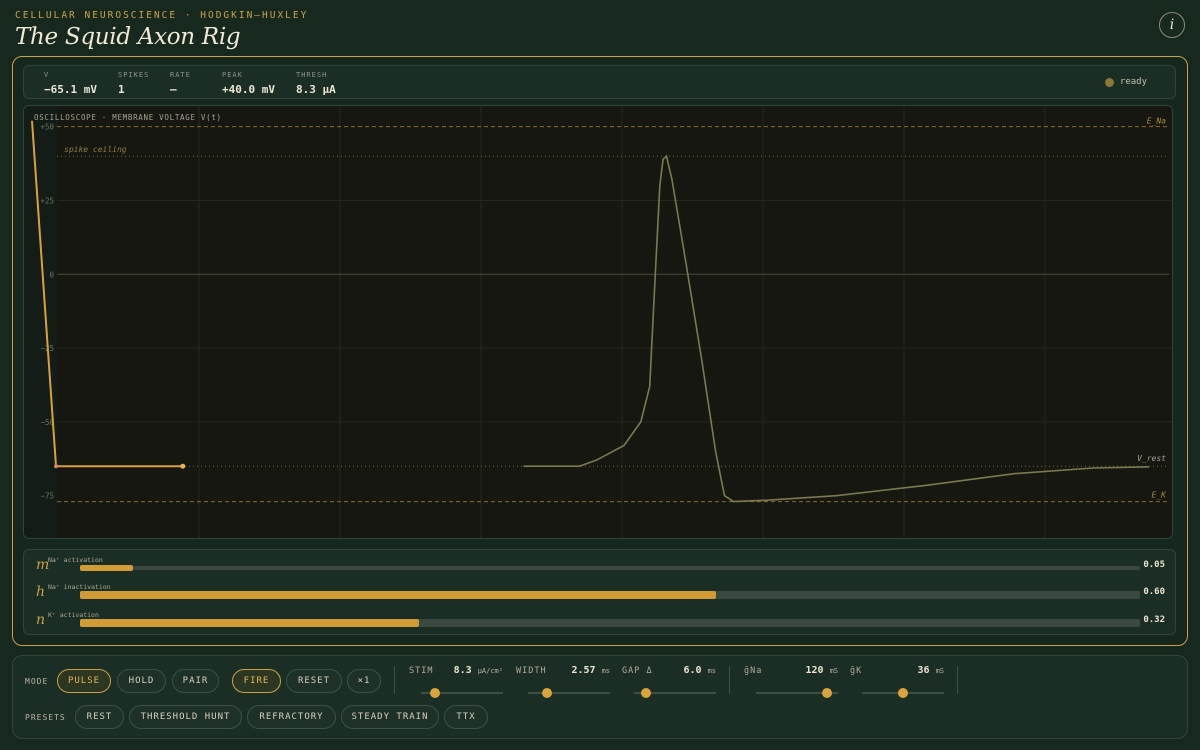 This screenshot has height=750, width=1200. I want to click on status-dot-icon, so click(1109, 82).